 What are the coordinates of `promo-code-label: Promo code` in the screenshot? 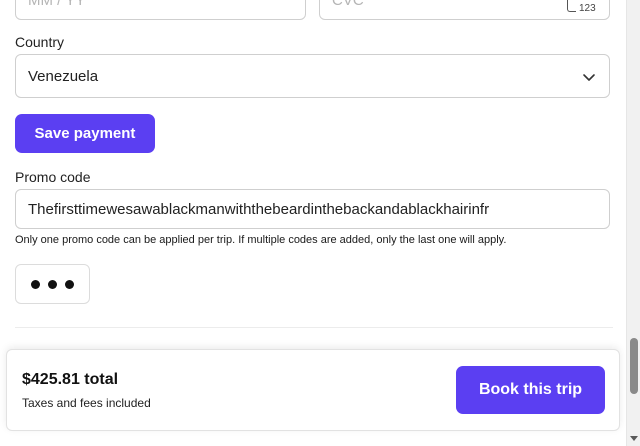 It's located at (53, 177).